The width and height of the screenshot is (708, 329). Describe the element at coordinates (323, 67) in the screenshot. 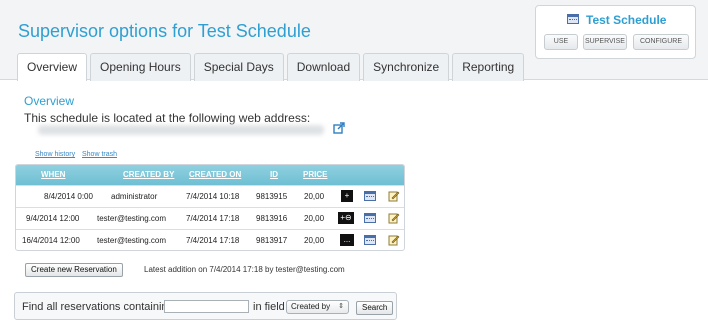

I see `tab-download: Download` at that location.